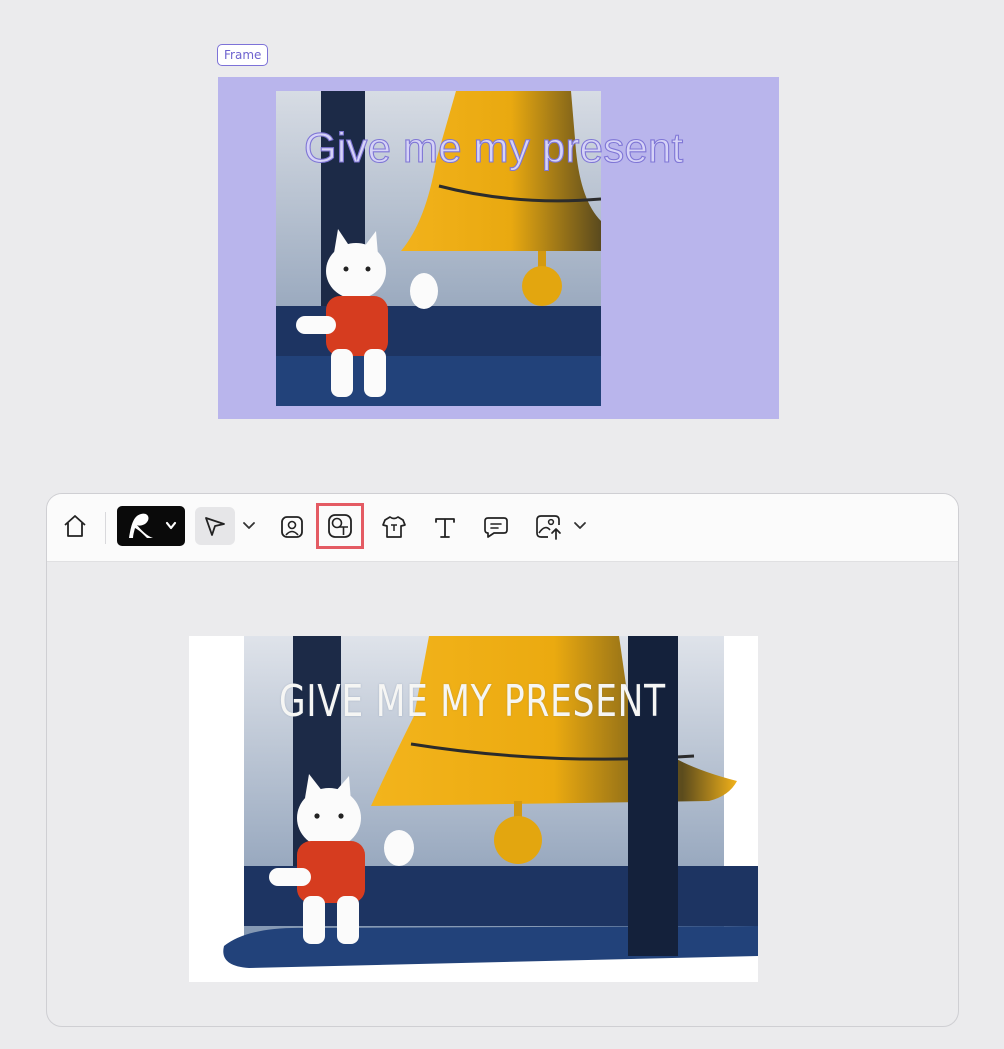  I want to click on text-icon, so click(445, 528).